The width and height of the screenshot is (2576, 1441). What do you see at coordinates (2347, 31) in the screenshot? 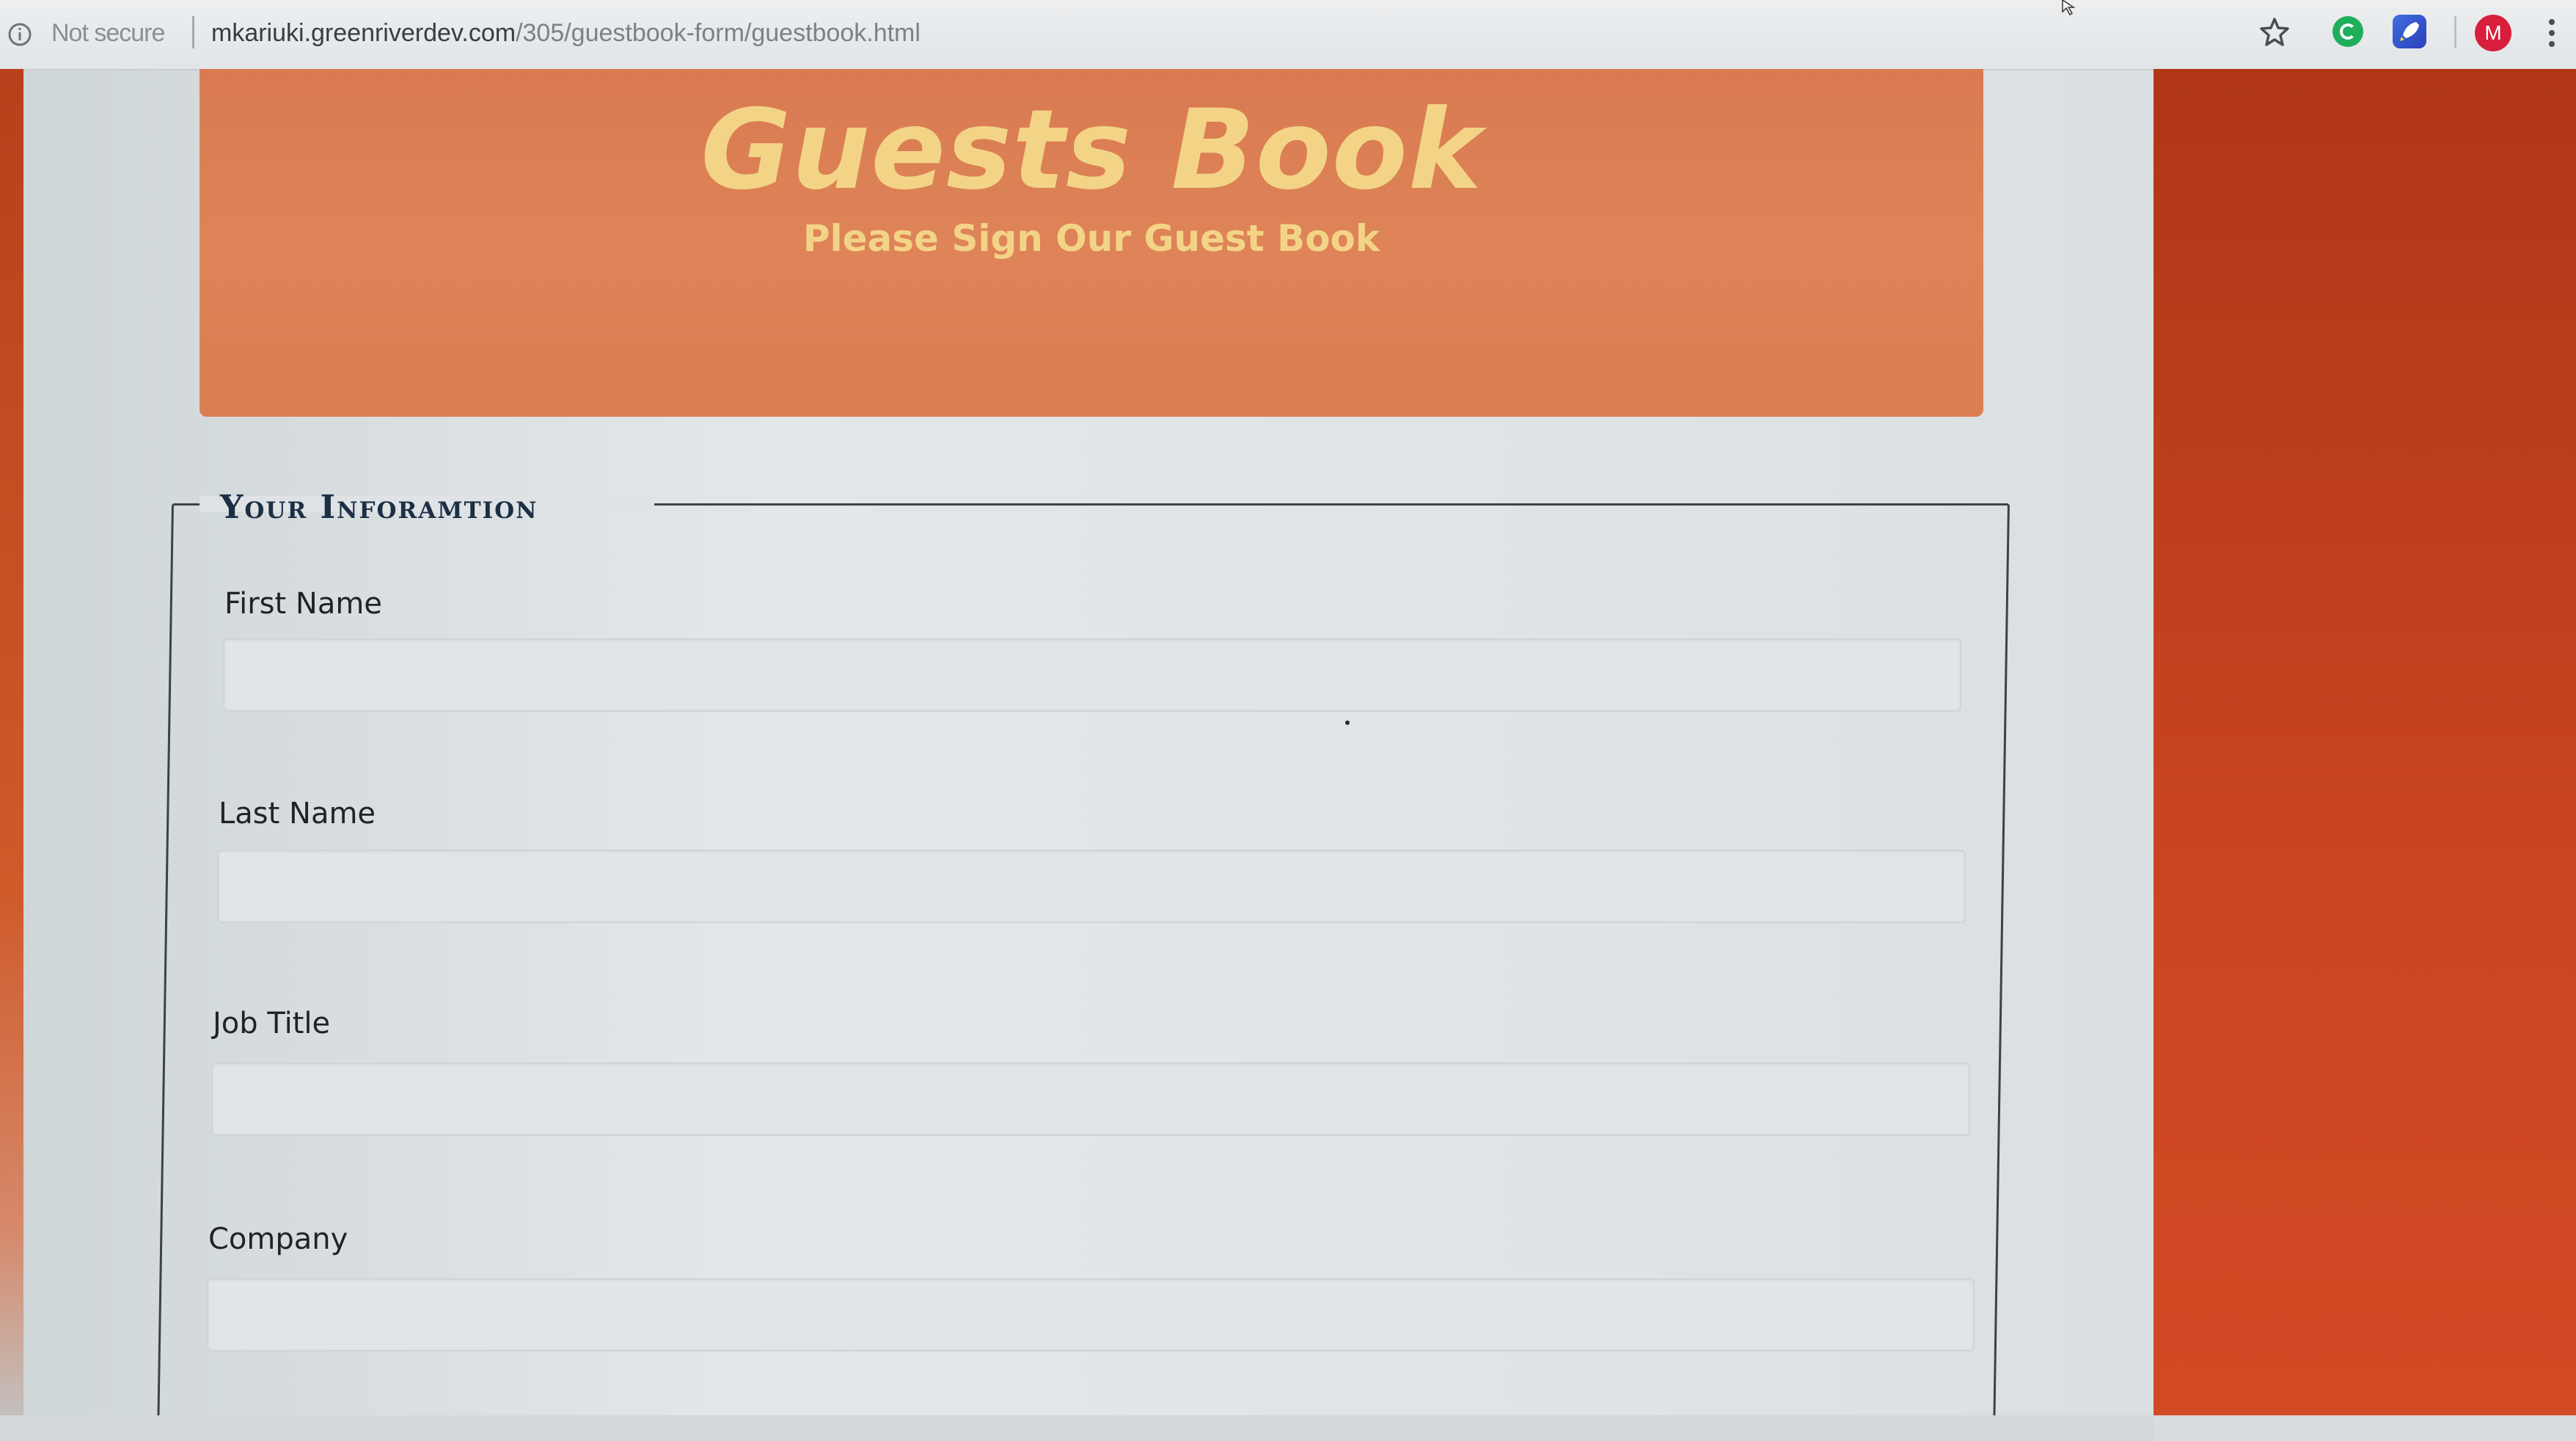
I see `grammarly-extension-icon` at bounding box center [2347, 31].